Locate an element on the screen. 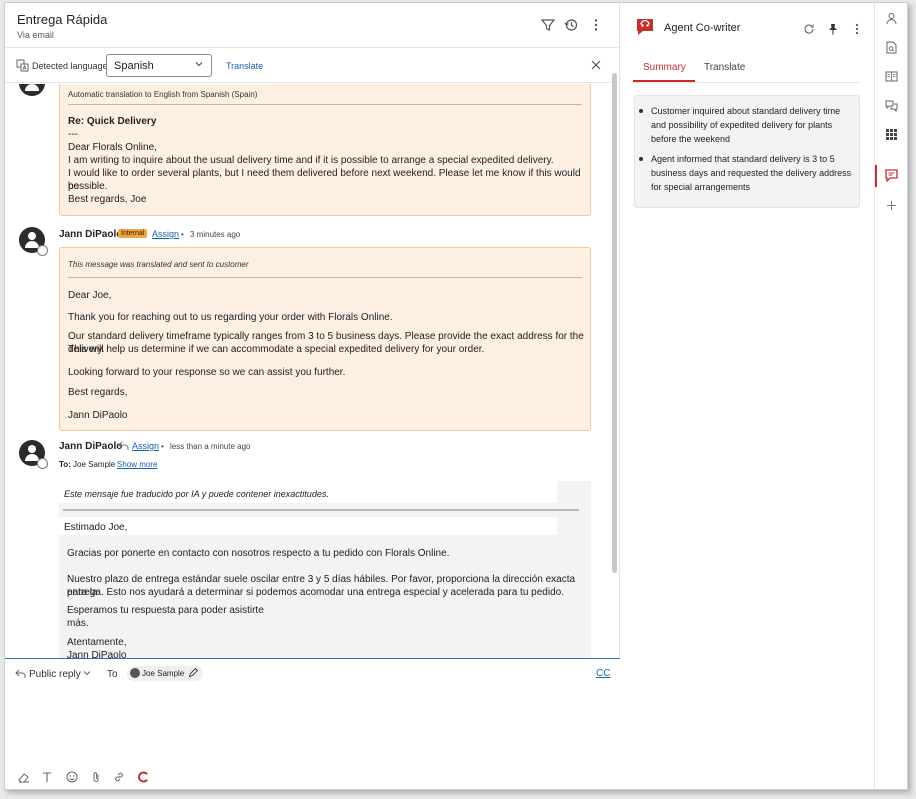 This screenshot has height=799, width=916. apps-grid-icon is located at coordinates (891, 134).